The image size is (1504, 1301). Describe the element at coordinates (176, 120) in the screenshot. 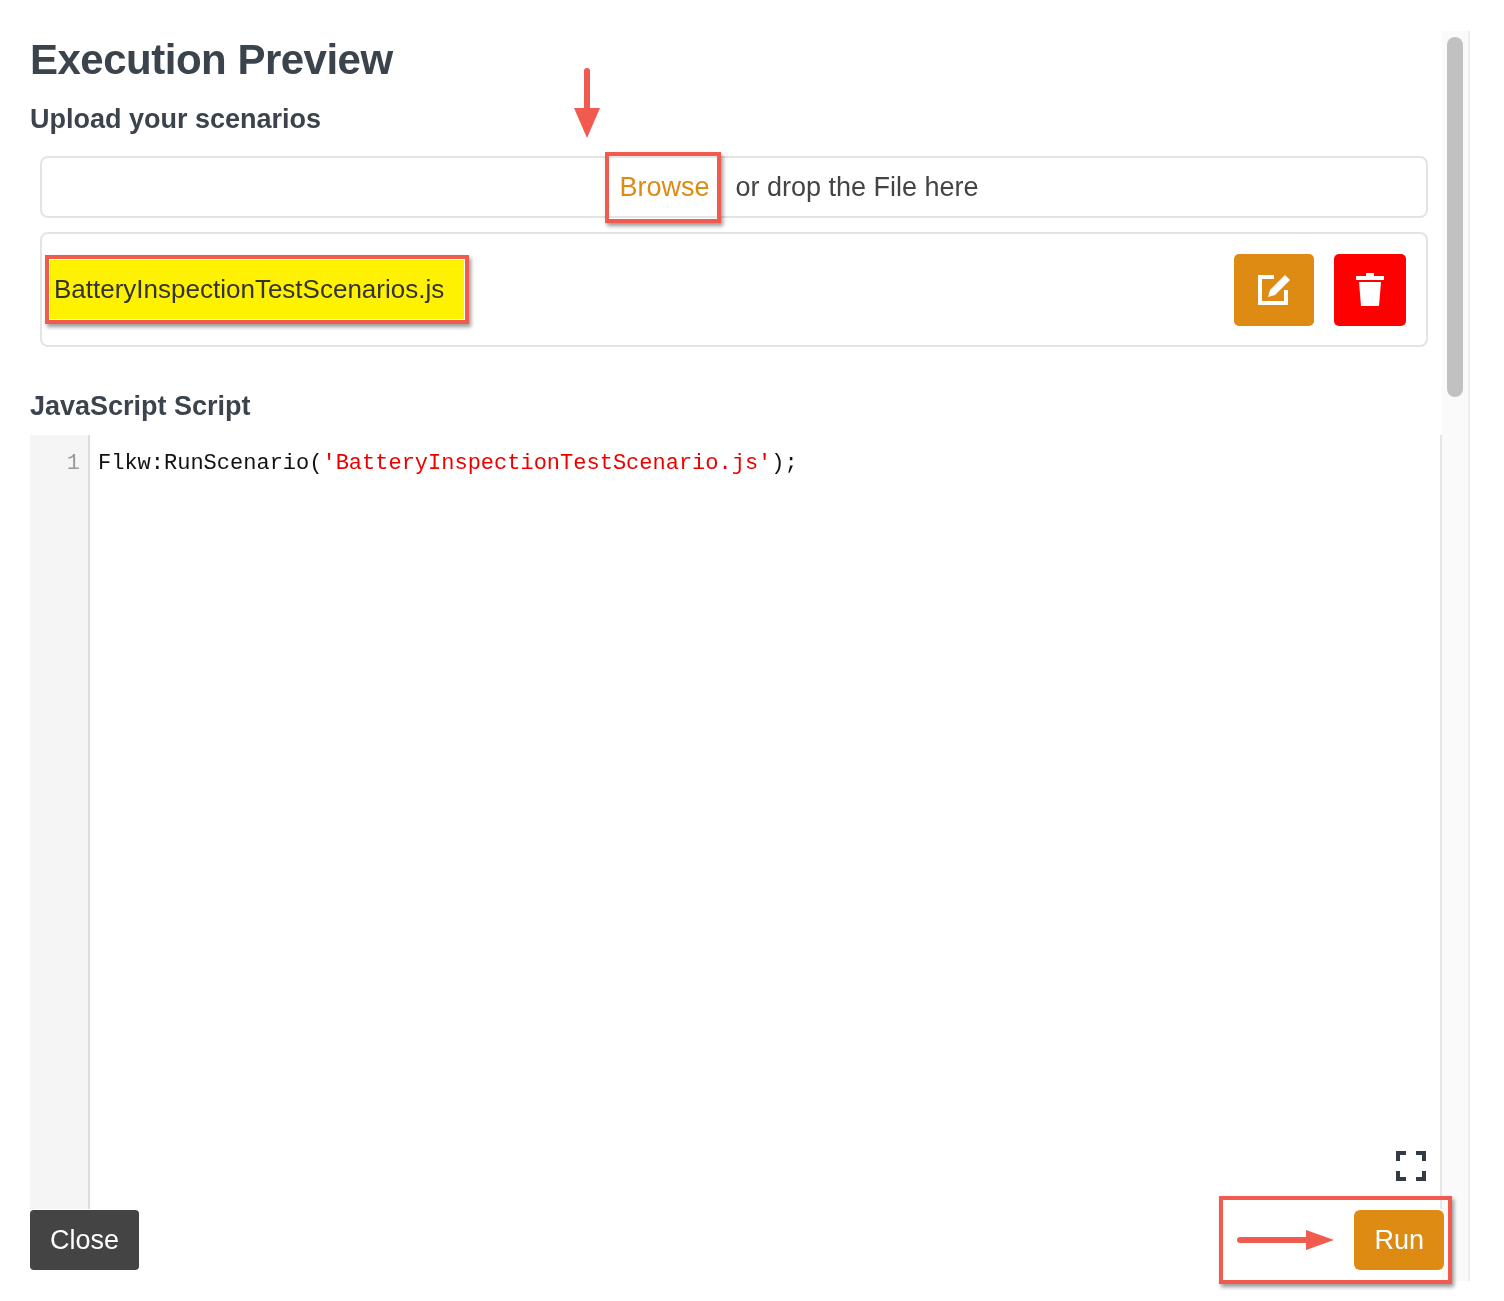

I see `section-heading: Upload your scenarios` at that location.